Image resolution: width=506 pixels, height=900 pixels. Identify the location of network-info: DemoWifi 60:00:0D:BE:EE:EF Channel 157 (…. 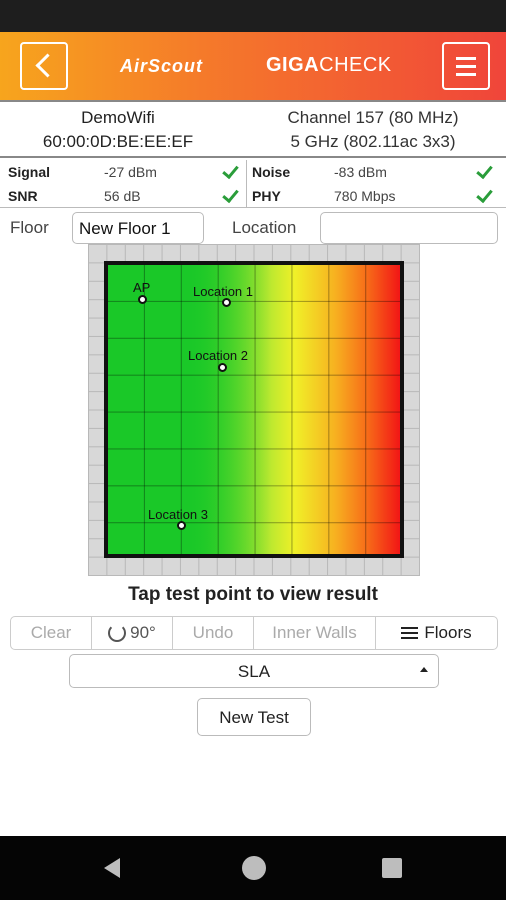
(253, 129).